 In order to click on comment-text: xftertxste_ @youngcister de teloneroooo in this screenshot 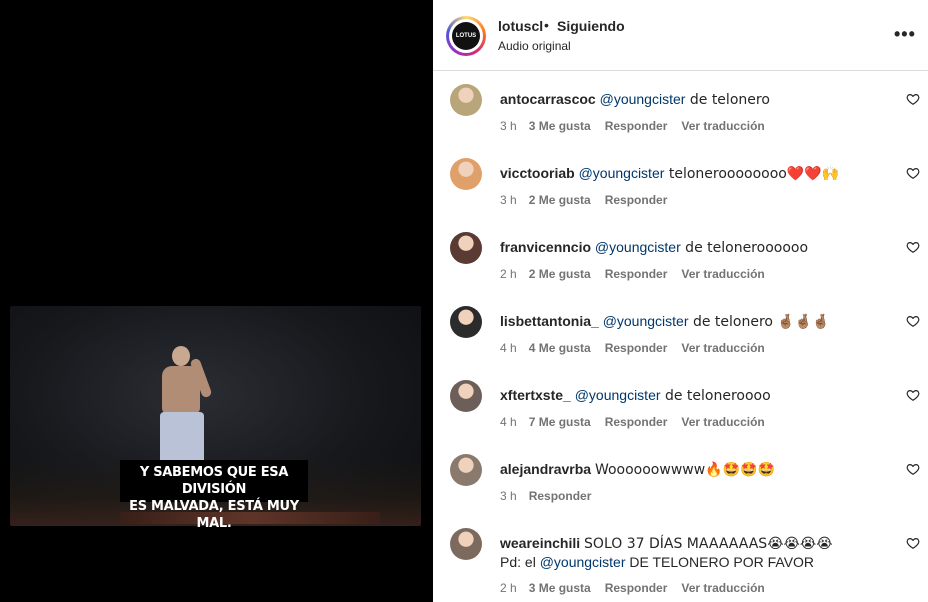, I will do `click(700, 395)`.